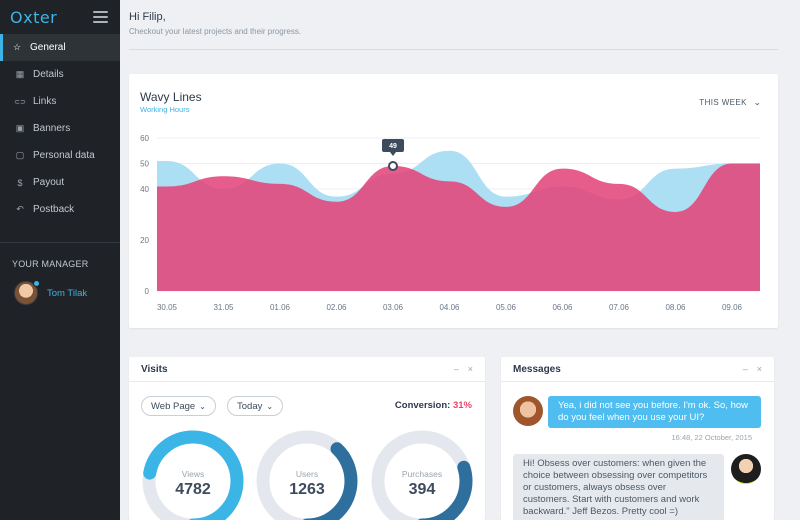  Describe the element at coordinates (144, 164) in the screenshot. I see `y-tick-label: 50` at that location.